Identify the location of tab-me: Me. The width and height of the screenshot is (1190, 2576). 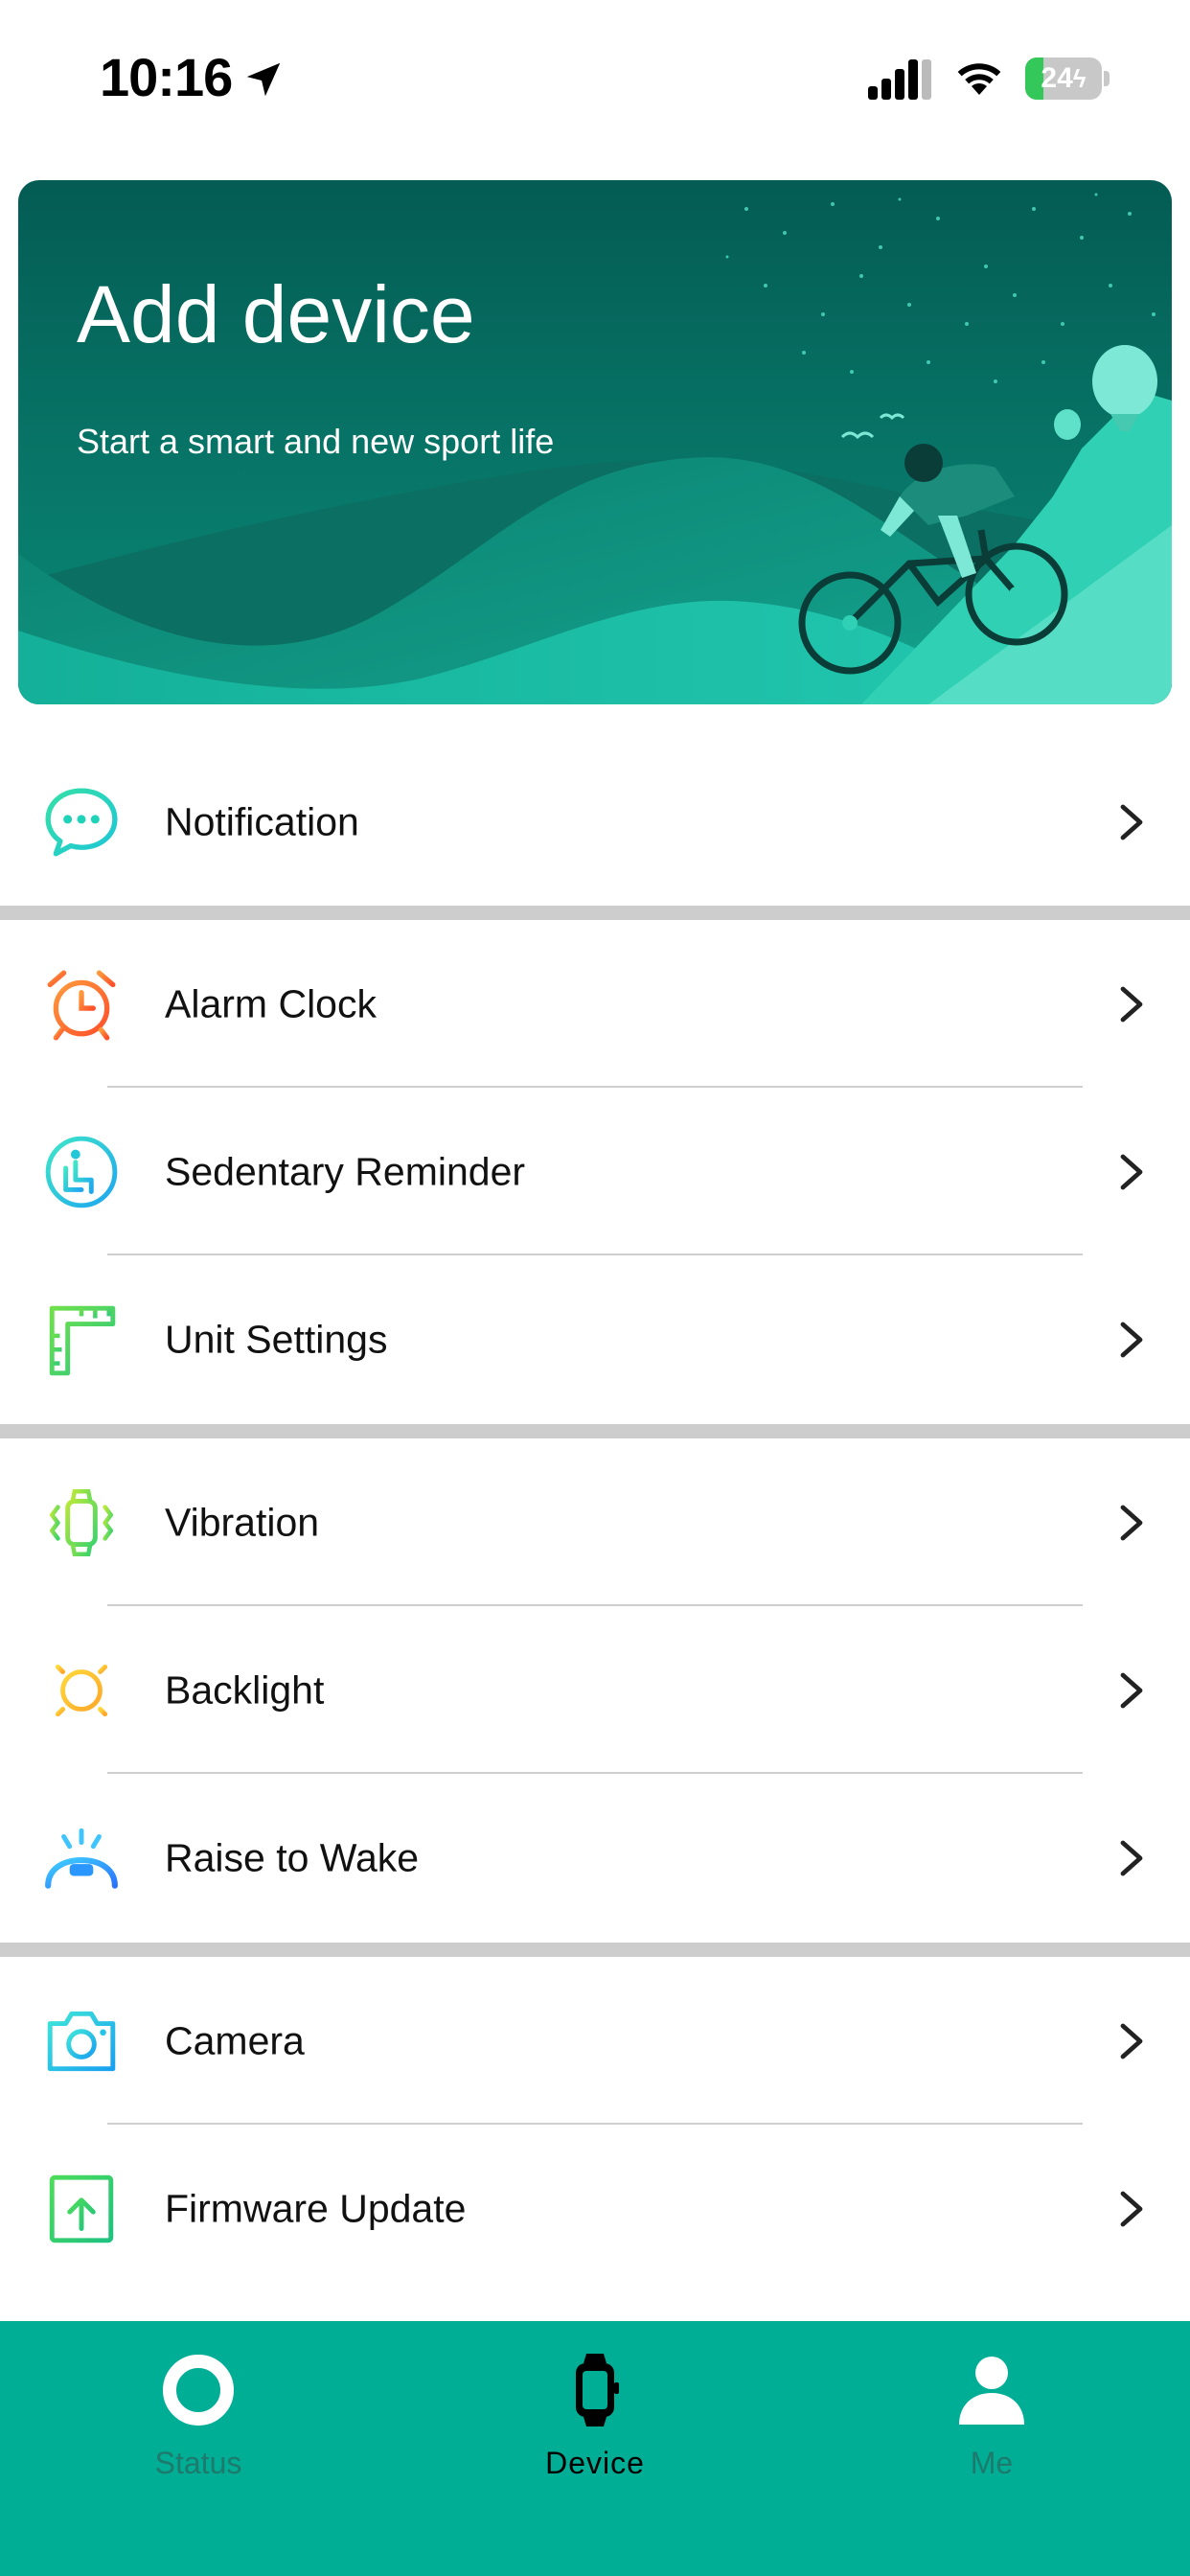
(991, 2407).